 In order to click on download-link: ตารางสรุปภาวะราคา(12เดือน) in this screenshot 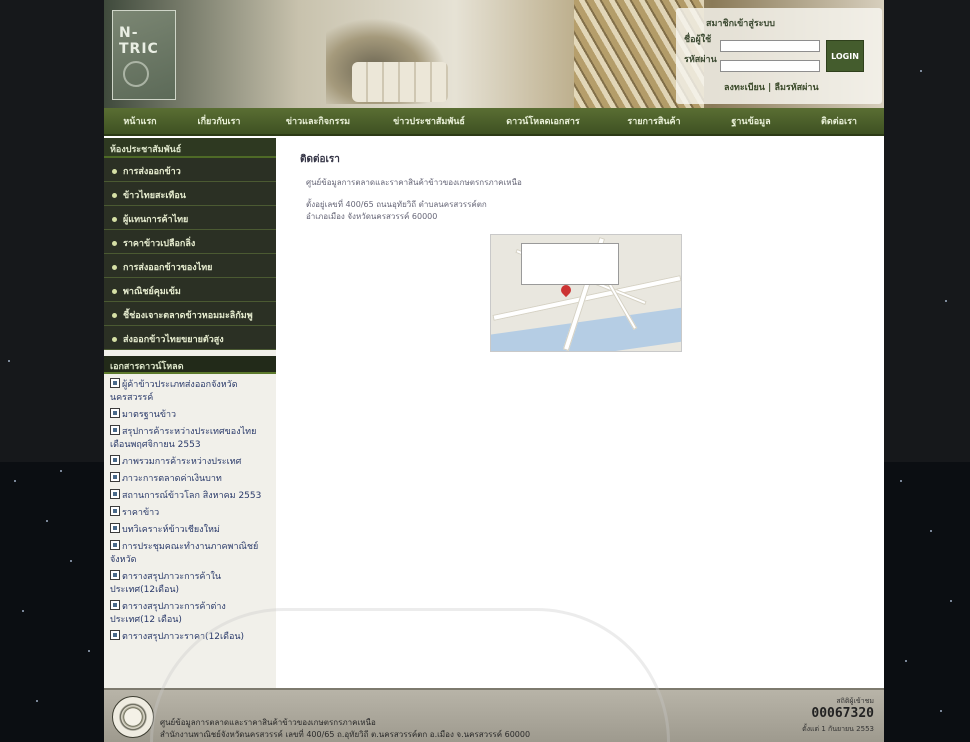, I will do `click(190, 637)`.